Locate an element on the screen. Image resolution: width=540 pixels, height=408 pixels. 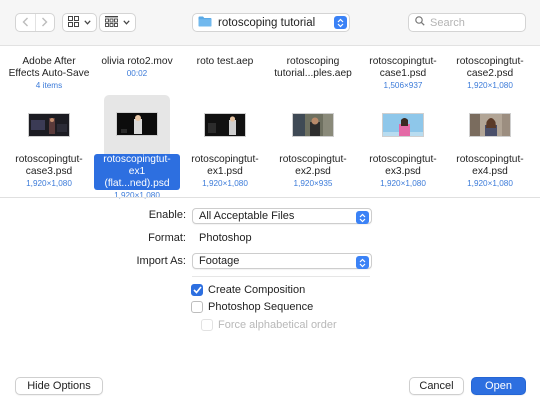
group-grid-icon is located at coordinates (111, 22).